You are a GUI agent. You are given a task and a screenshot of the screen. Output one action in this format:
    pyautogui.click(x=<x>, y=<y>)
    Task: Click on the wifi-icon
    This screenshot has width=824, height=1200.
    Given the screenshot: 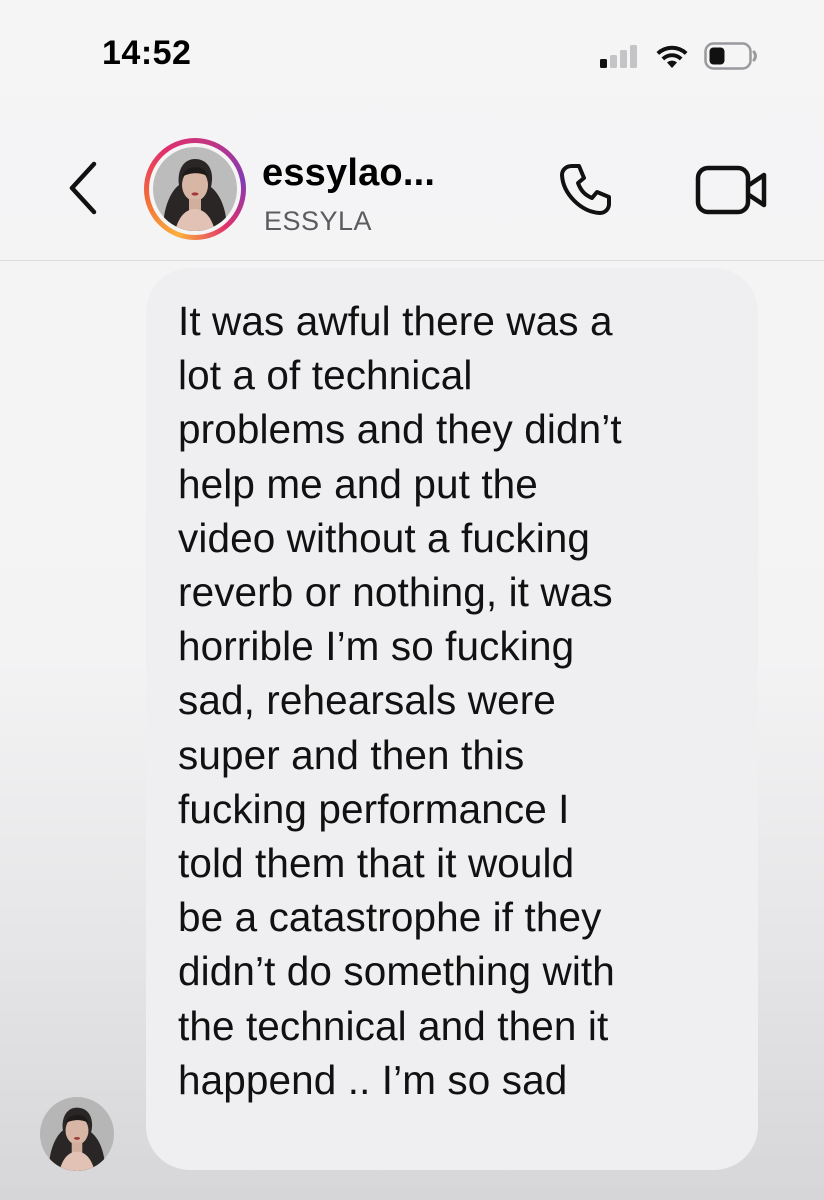 What is the action you would take?
    pyautogui.click(x=672, y=56)
    